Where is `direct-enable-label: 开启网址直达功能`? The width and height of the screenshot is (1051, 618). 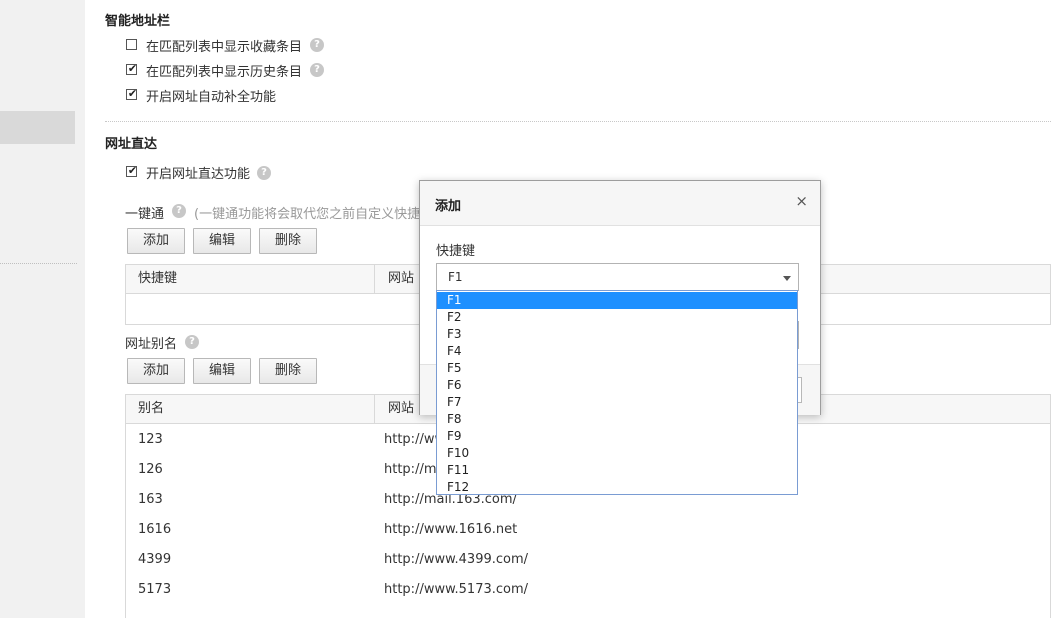 direct-enable-label: 开启网址直达功能 is located at coordinates (198, 174).